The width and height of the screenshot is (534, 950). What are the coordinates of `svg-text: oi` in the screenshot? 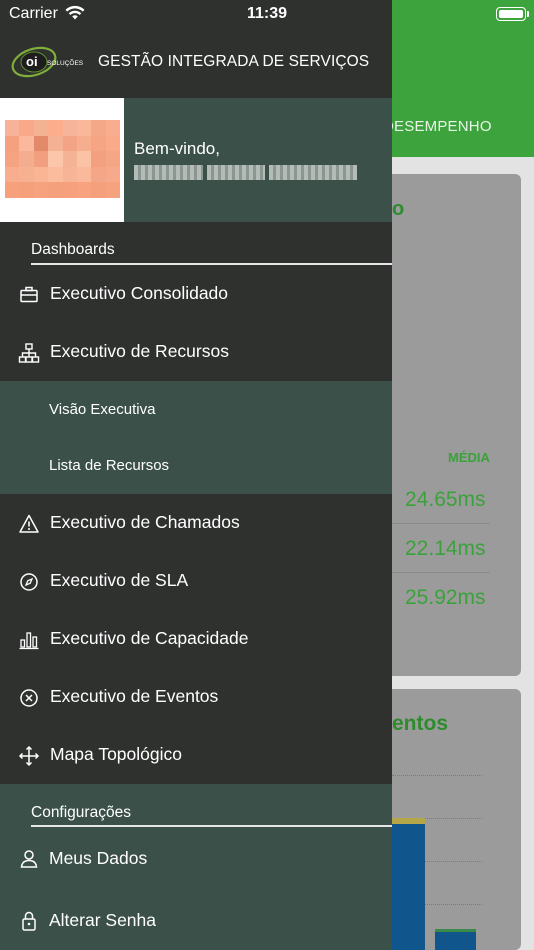 It's located at (32, 61).